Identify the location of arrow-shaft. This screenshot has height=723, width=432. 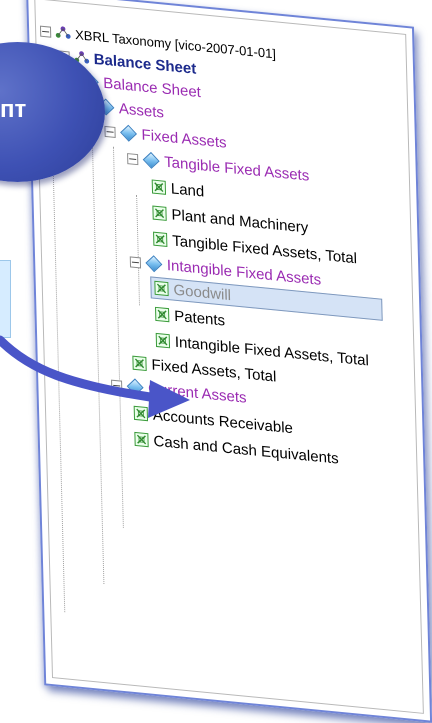
(77, 368).